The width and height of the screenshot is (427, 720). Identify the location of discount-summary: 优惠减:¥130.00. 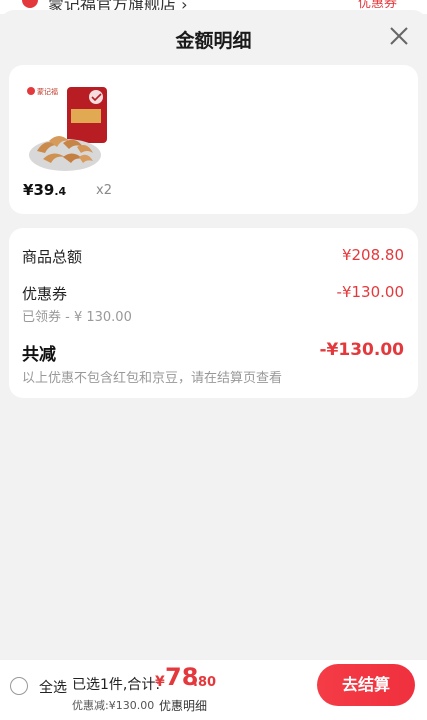
(113, 705).